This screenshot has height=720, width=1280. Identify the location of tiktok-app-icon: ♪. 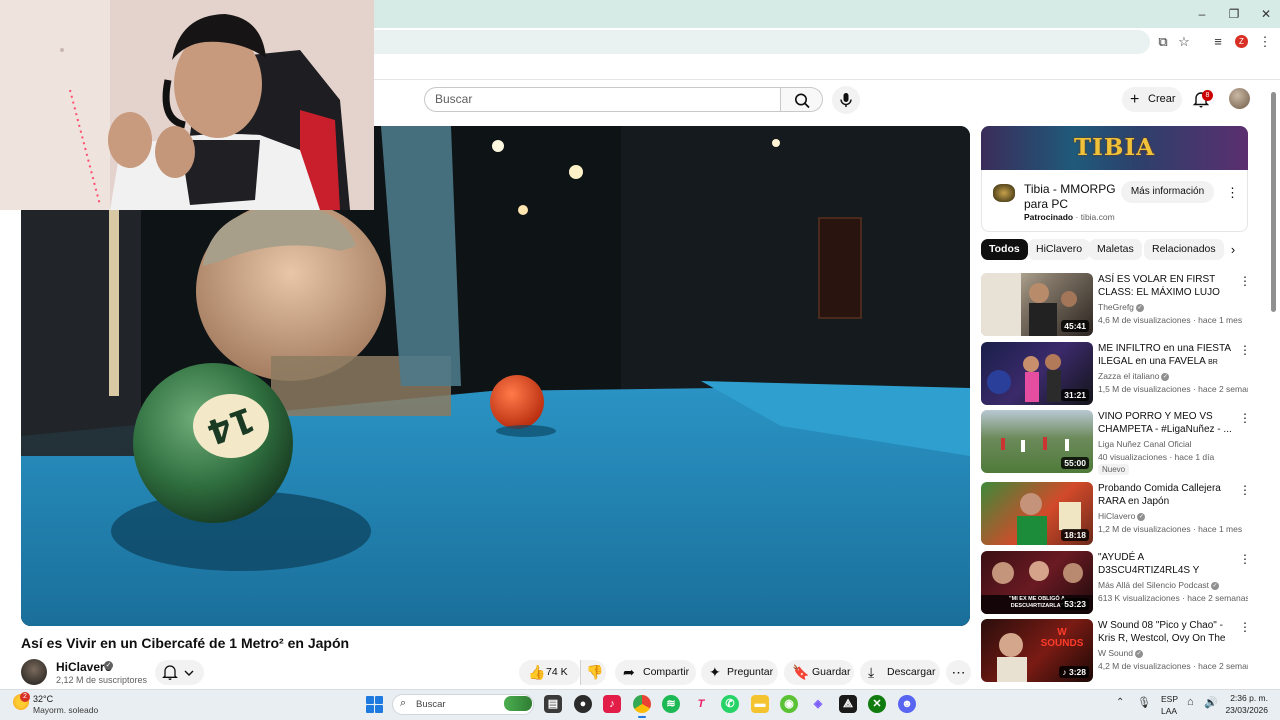
(612, 704).